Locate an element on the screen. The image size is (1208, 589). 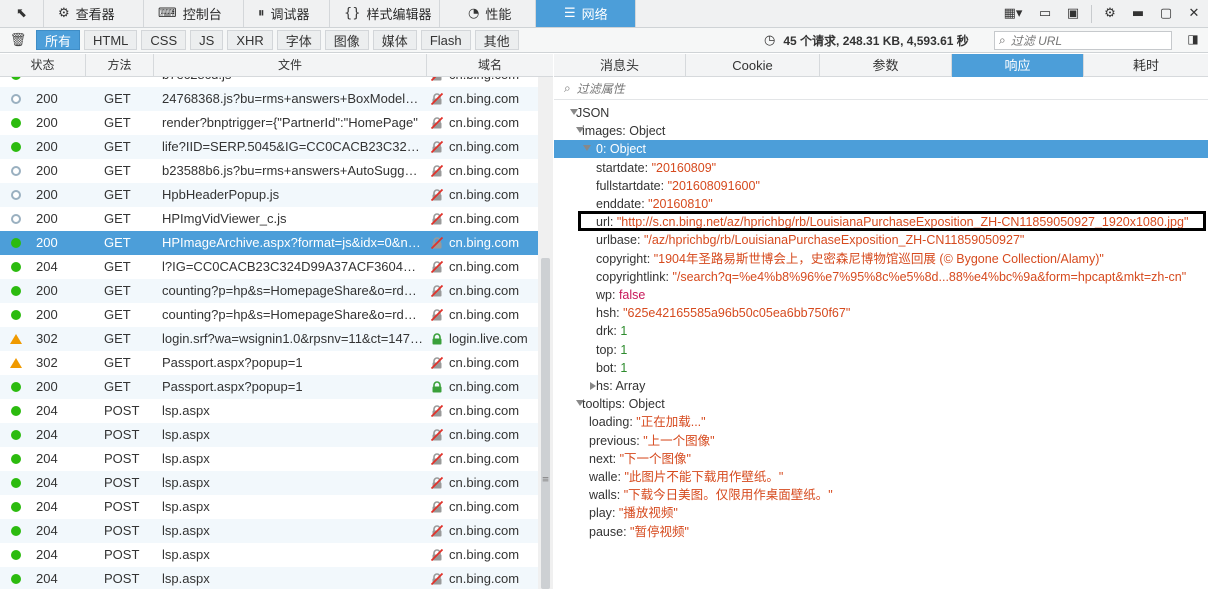
tab-timings: 耗时 is located at coordinates (1146, 65).